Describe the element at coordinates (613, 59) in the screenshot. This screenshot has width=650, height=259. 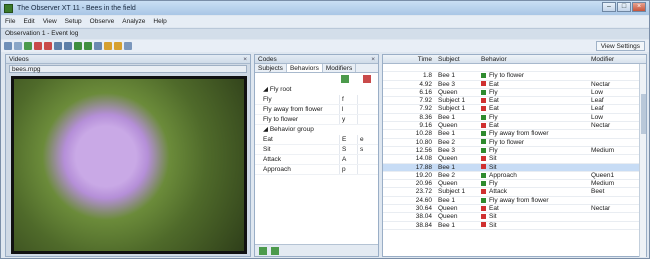
I see `column-modifier: Modifier` at that location.